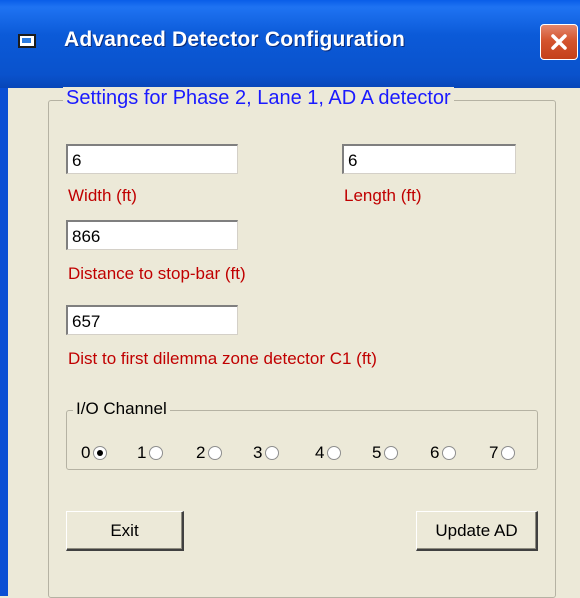 The height and width of the screenshot is (598, 580). I want to click on app-window-icon, so click(27, 41).